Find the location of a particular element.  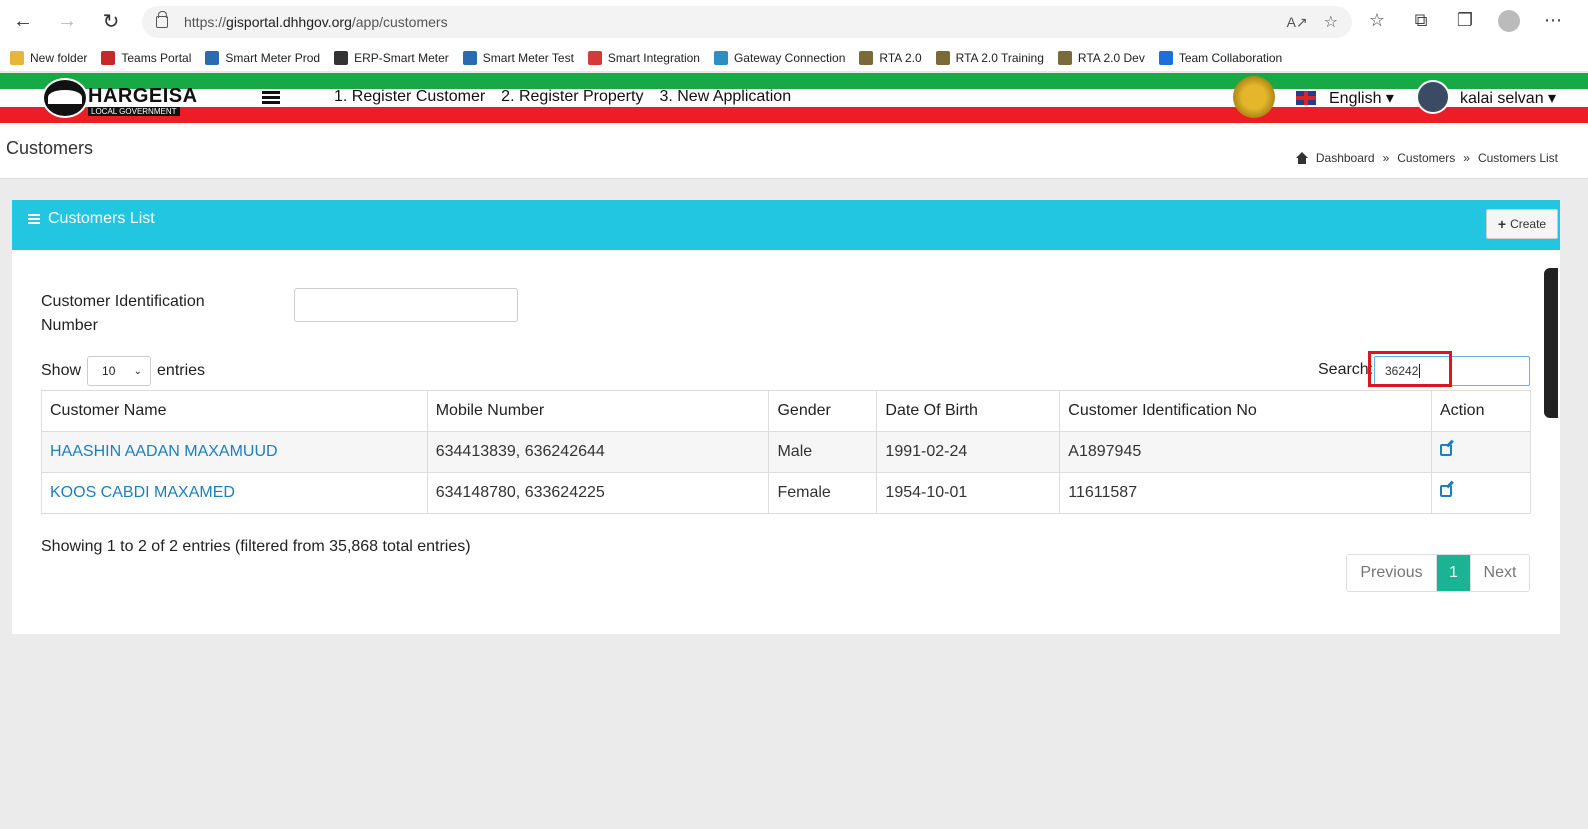

col-date-of-birth: Date Of Birth is located at coordinates (968, 411).